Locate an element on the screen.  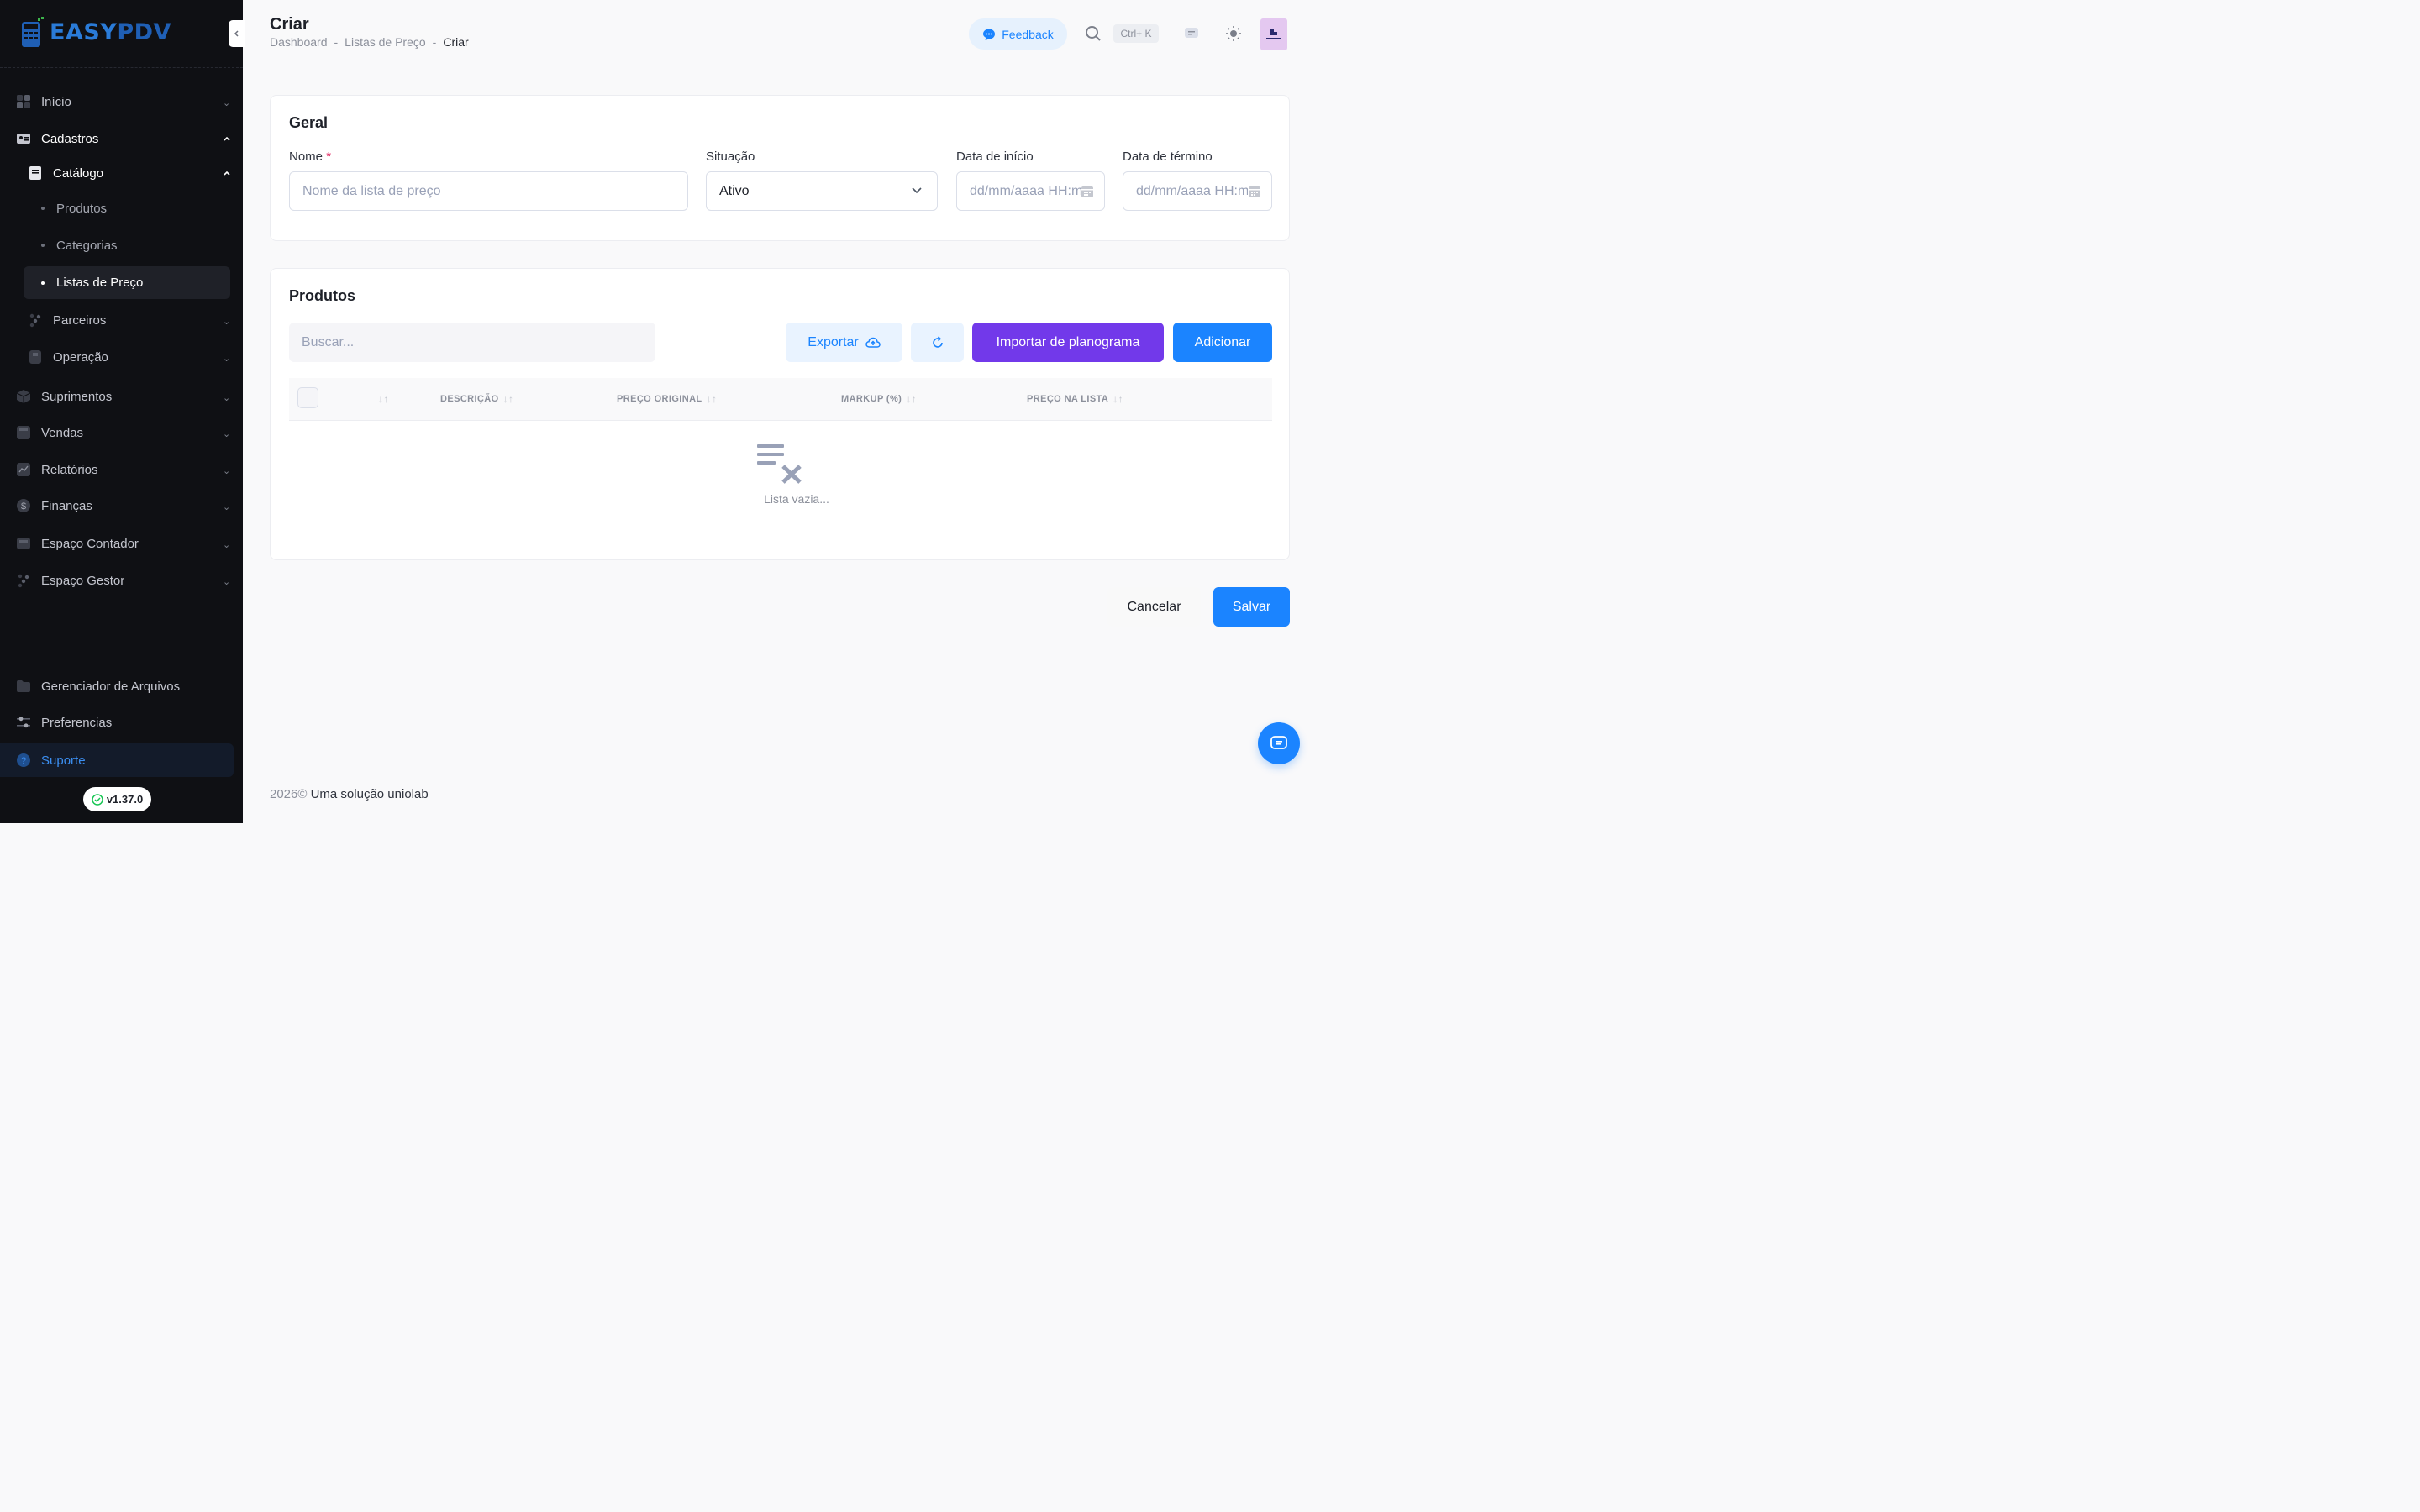
sidebar-item-listas-de-preco: Listas de Preço is located at coordinates (127, 282).